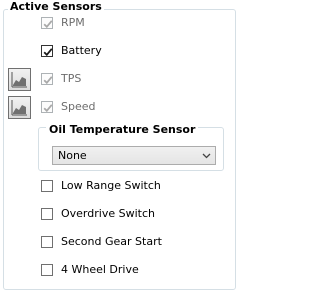 The image size is (320, 294). What do you see at coordinates (111, 241) in the screenshot?
I see `second-gear-start-label: Second Gear Start` at bounding box center [111, 241].